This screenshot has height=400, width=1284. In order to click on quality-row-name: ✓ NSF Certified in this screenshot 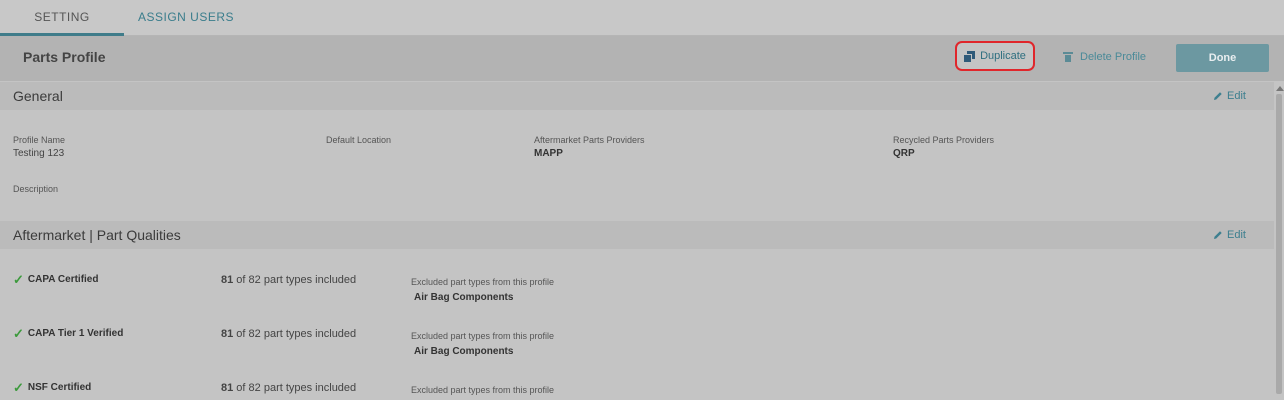, I will do `click(52, 387)`.